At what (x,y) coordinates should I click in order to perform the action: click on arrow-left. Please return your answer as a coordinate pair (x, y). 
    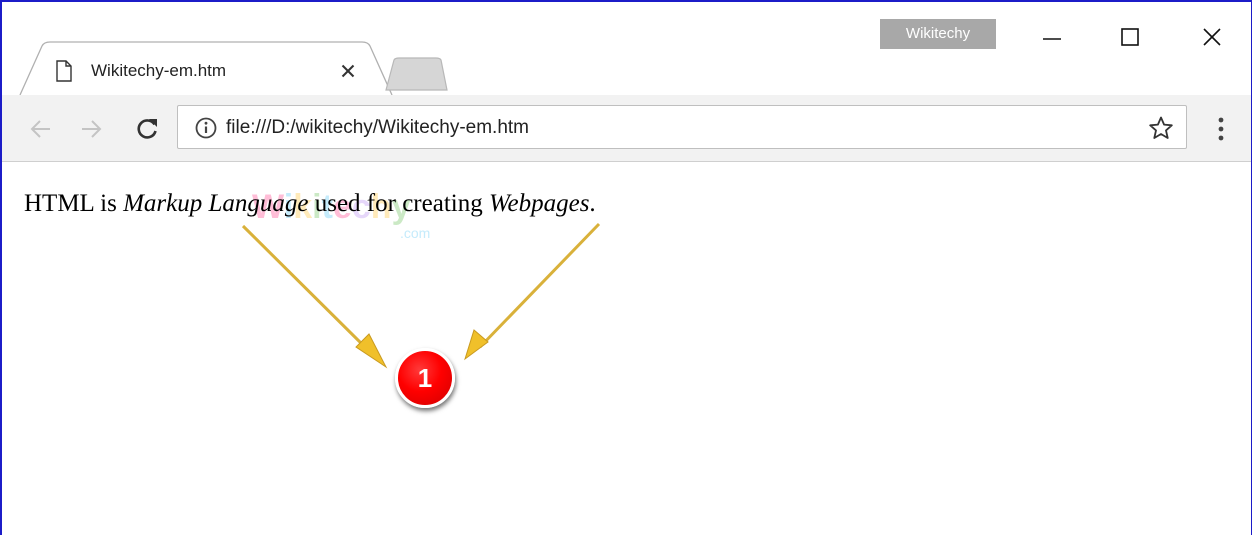
    Looking at the image, I should click on (314, 296).